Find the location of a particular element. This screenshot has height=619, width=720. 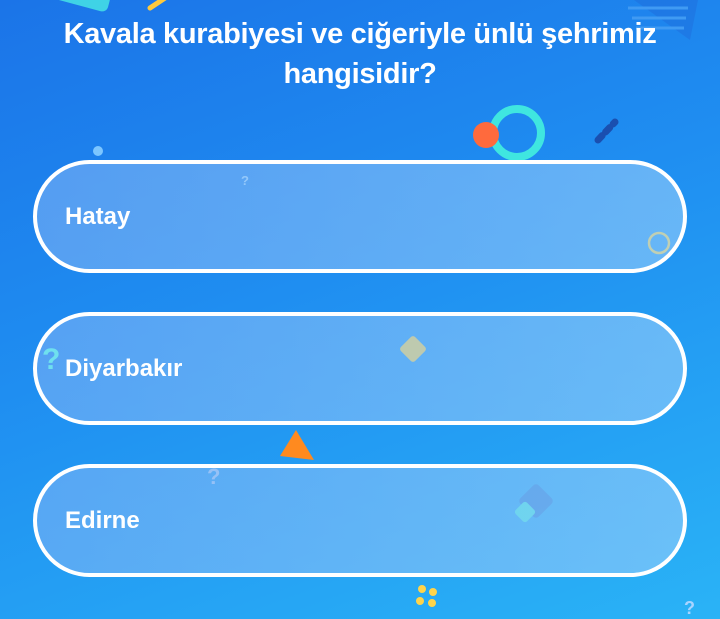

answer-label: Edirne is located at coordinates (102, 520).